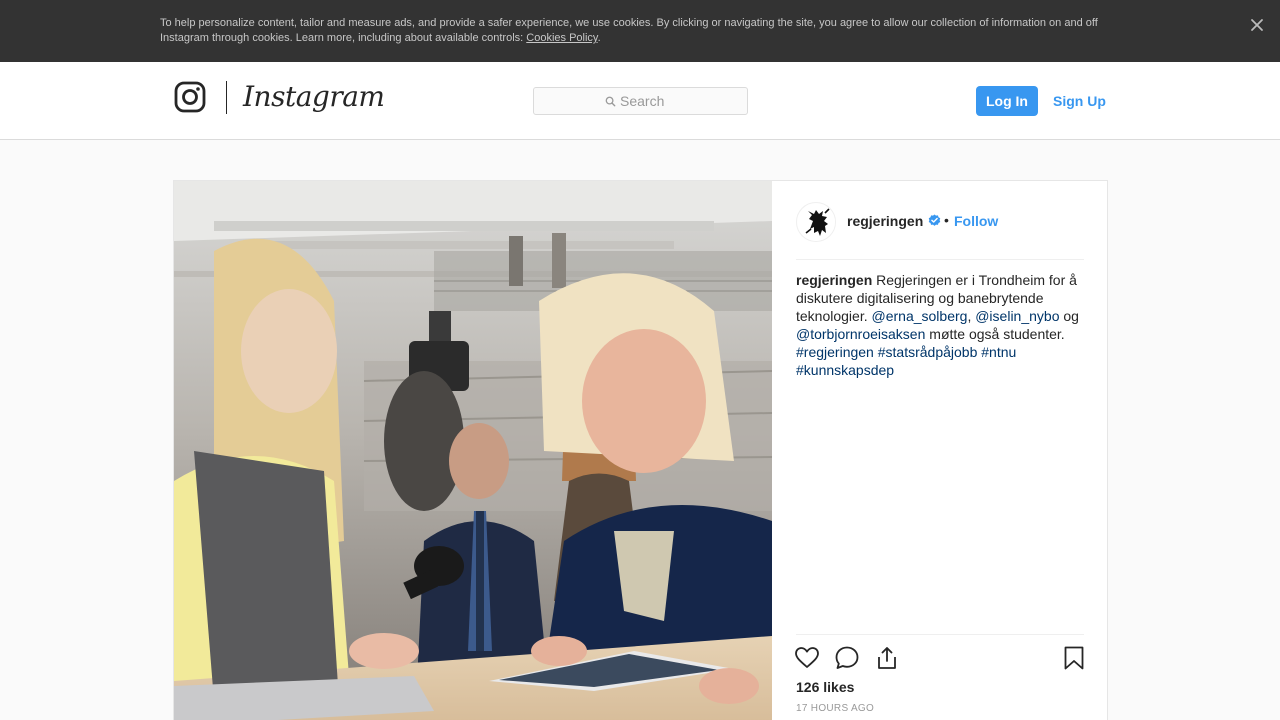  I want to click on top-header: Instagram Log In Sign Up, so click(640, 101).